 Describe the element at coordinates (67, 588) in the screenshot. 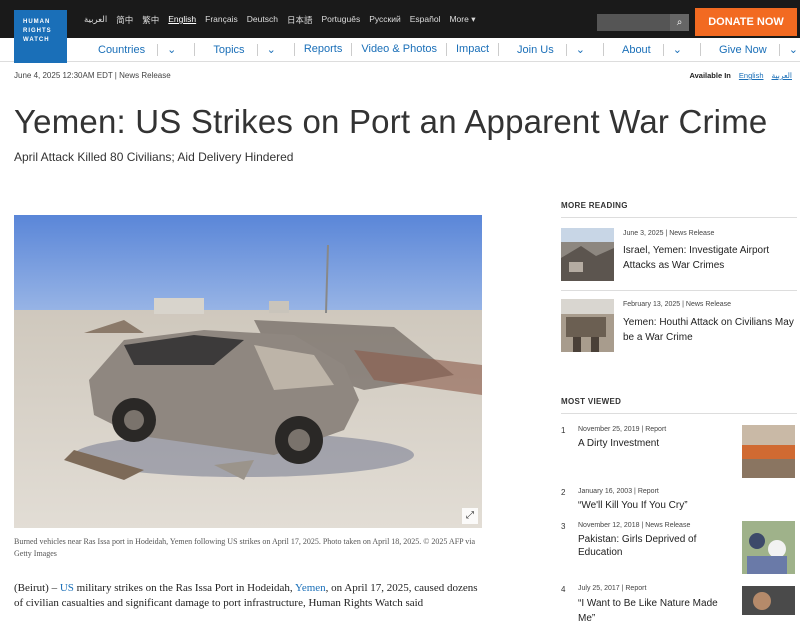

I see `us-link: US` at that location.